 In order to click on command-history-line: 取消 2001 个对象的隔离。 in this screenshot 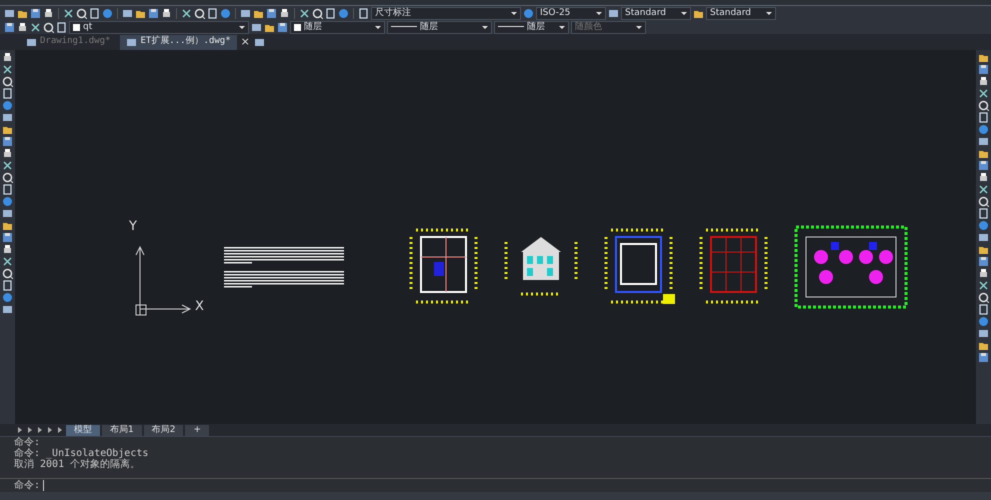, I will do `click(78, 464)`.